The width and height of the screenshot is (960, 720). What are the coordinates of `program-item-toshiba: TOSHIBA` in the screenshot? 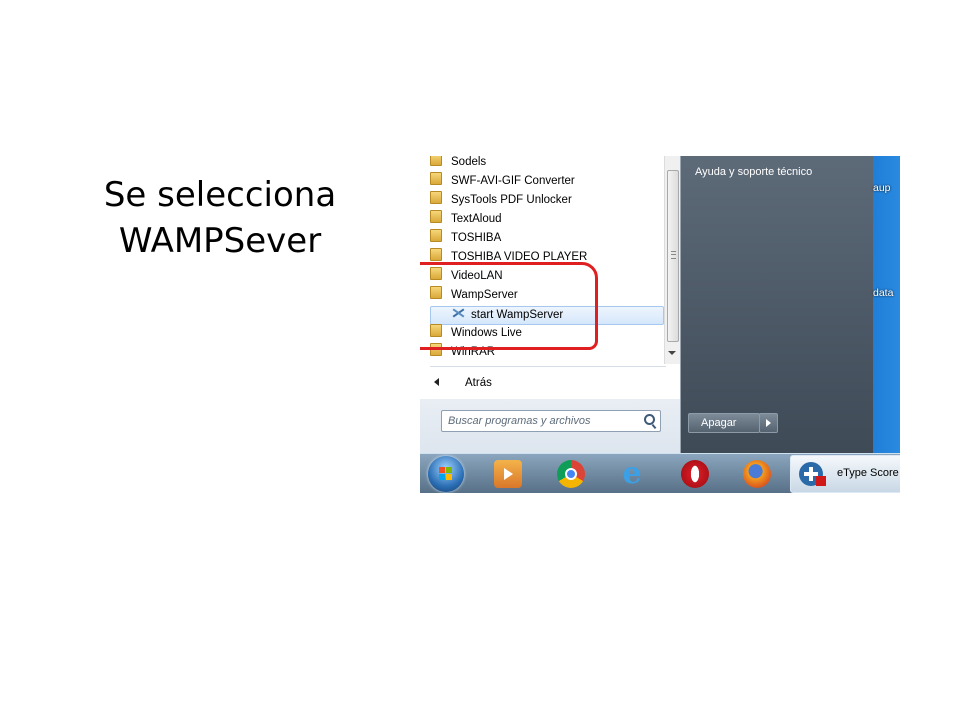 It's located at (546, 238).